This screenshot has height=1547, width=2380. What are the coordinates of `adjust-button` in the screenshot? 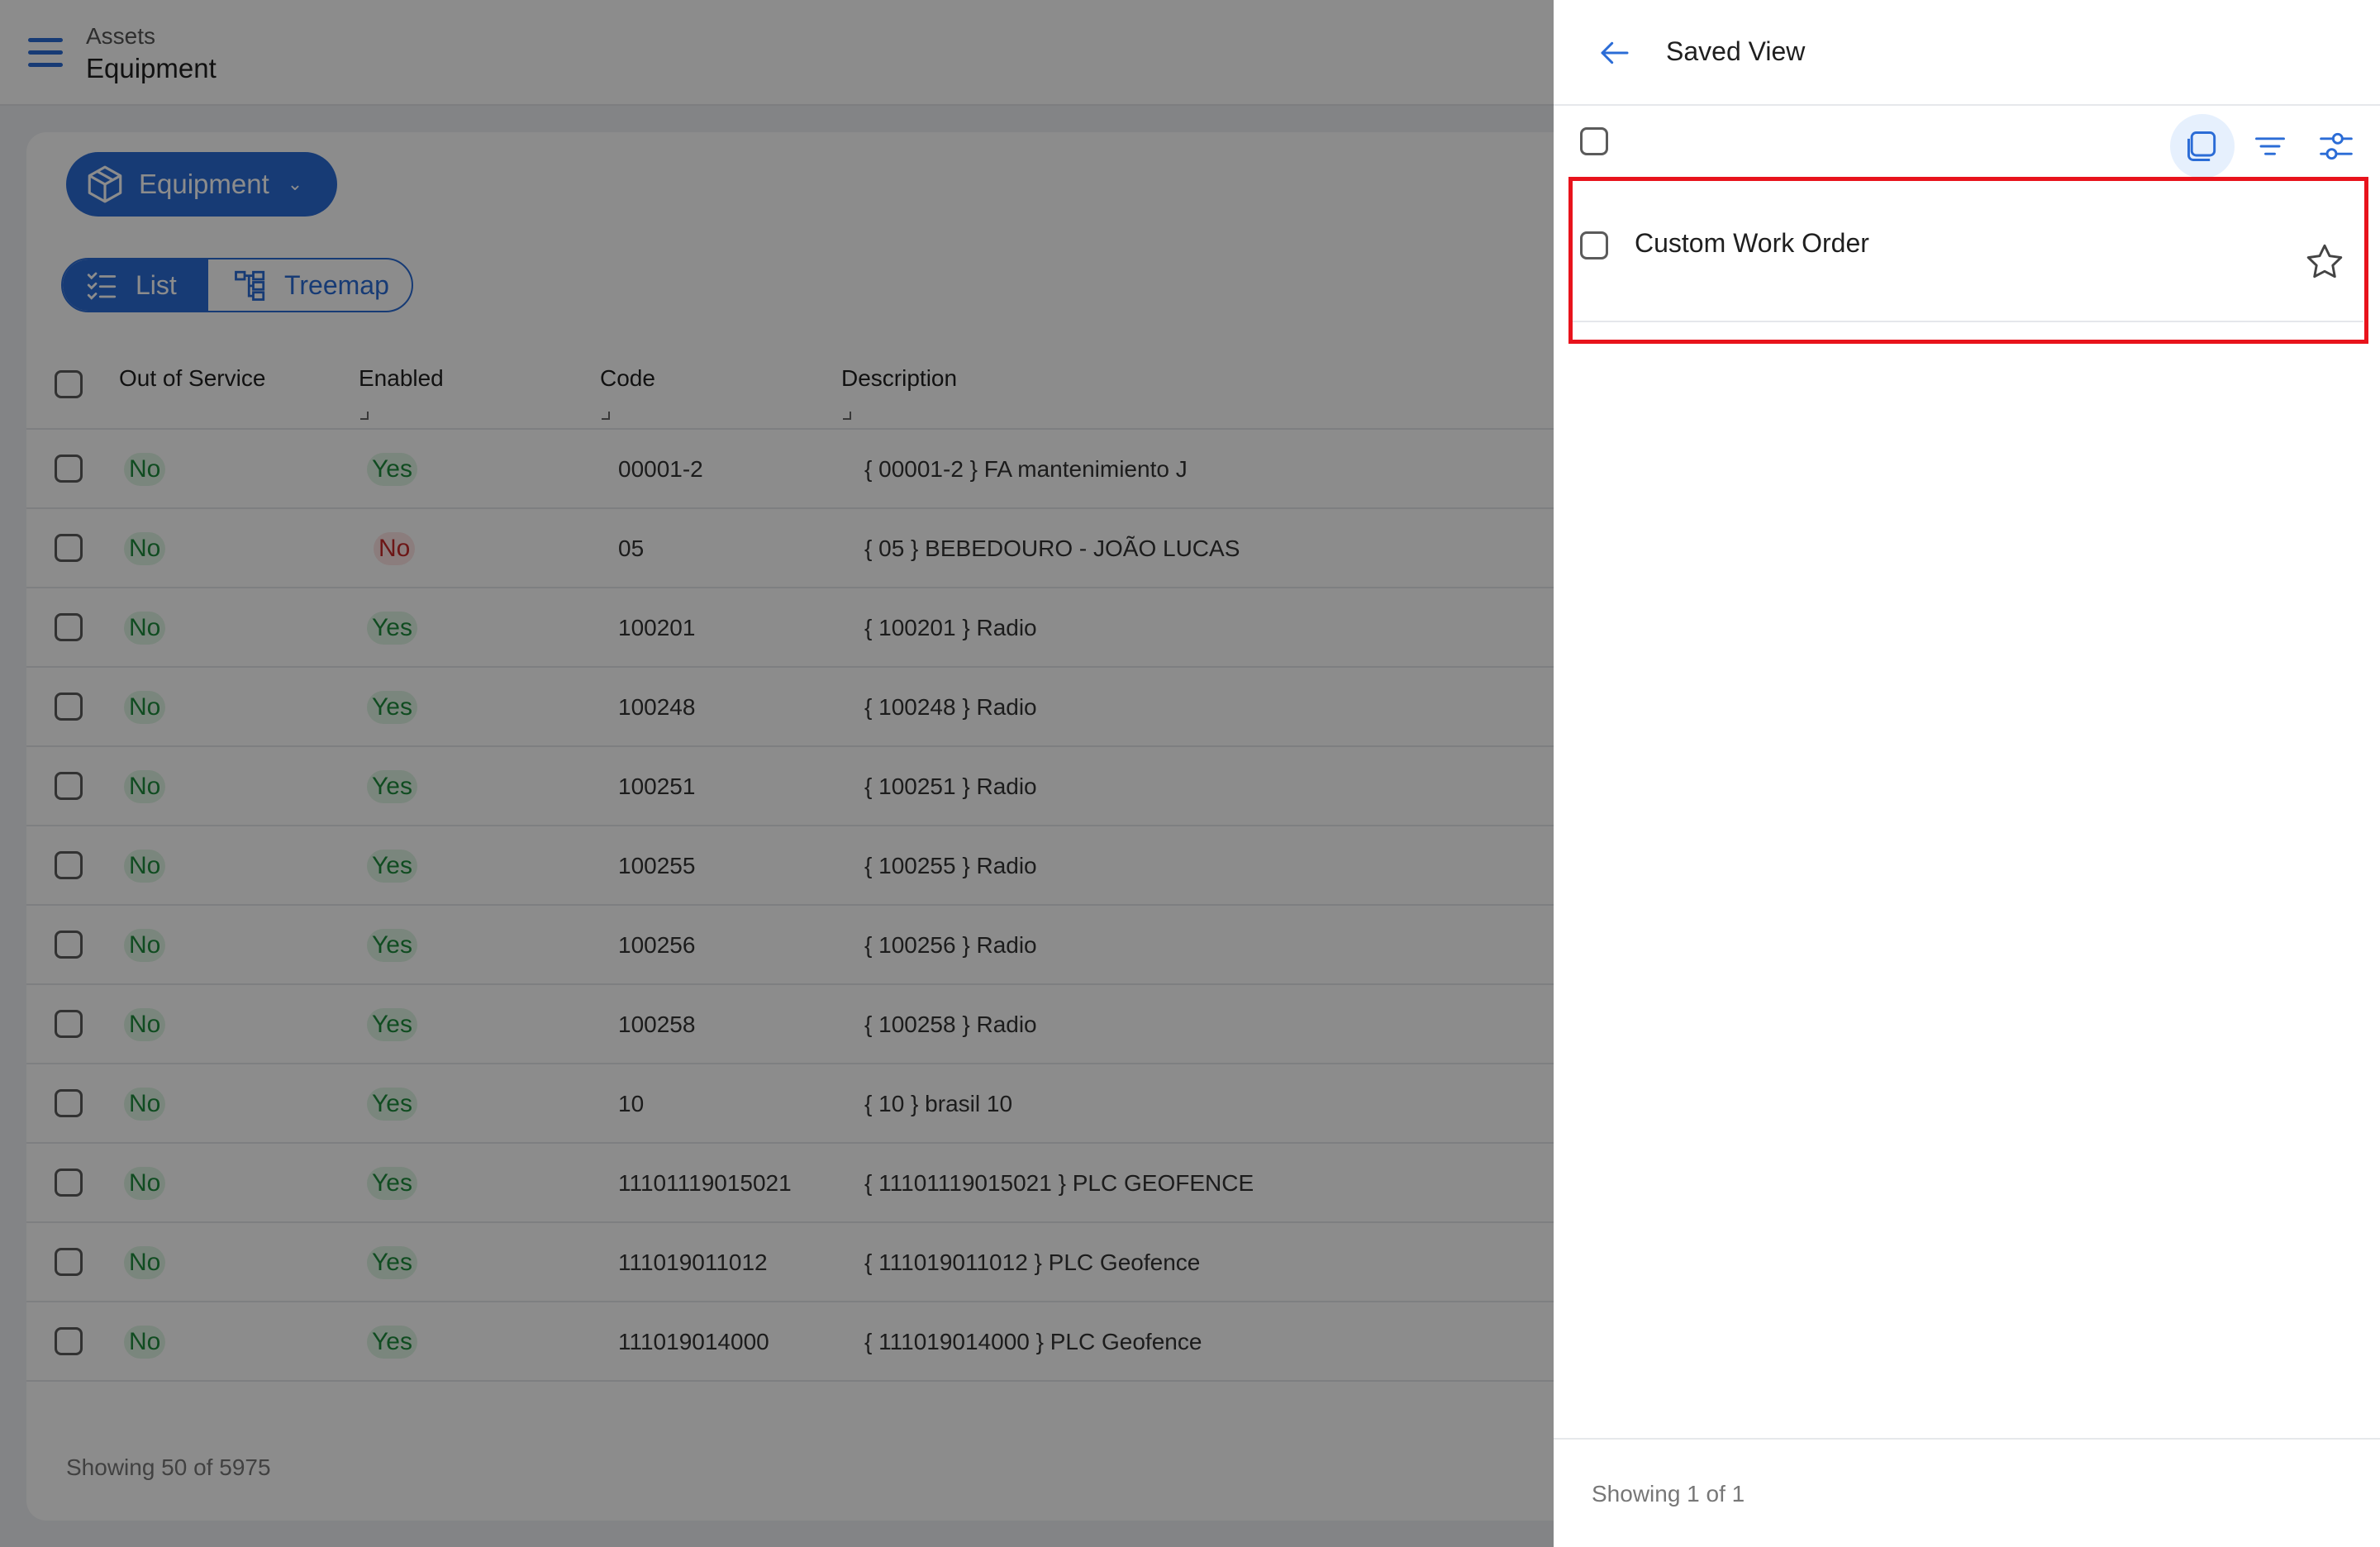 It's located at (2336, 146).